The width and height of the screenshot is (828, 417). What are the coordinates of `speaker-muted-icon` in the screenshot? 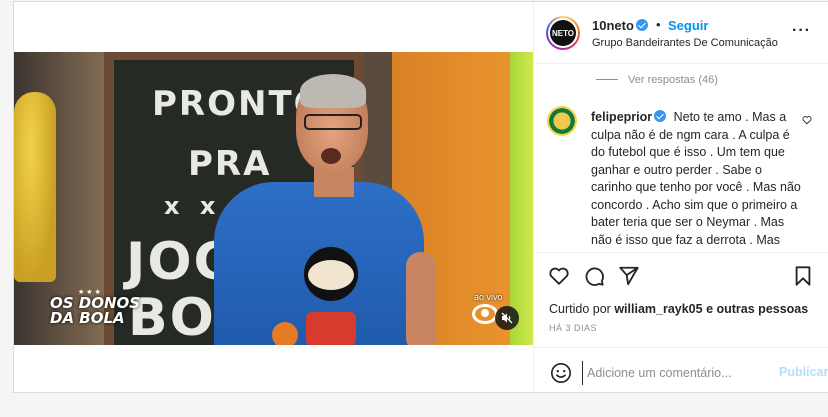 It's located at (507, 318).